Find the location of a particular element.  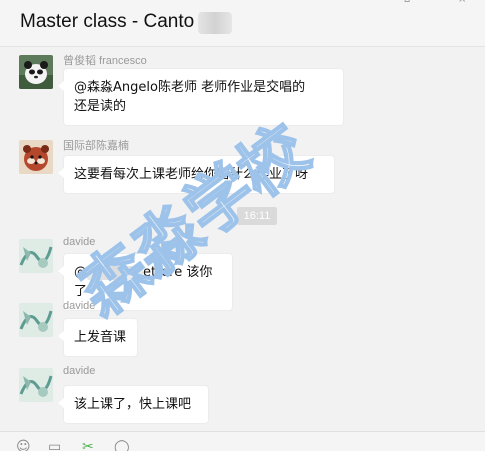

message-text: 该上课了，快上课吧 is located at coordinates (133, 404).